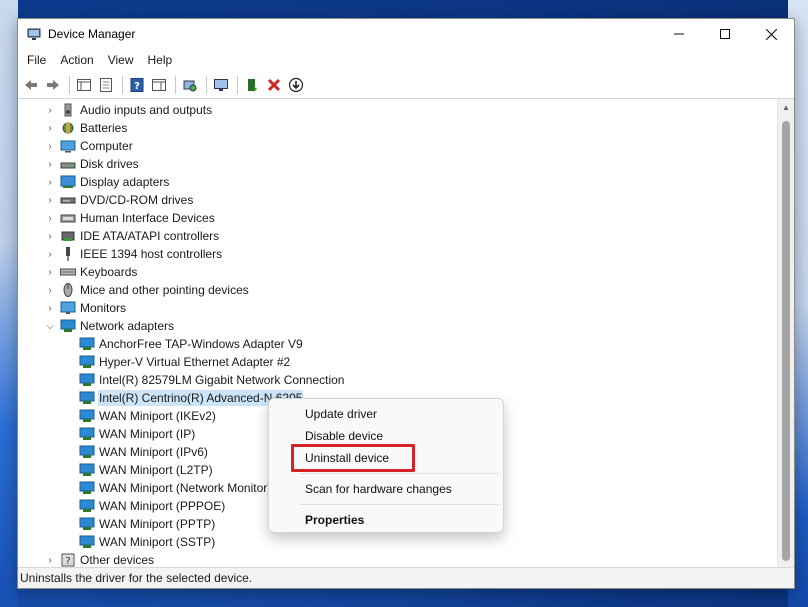 The width and height of the screenshot is (808, 607). What do you see at coordinates (252, 85) in the screenshot?
I see `enable-device-button` at bounding box center [252, 85].